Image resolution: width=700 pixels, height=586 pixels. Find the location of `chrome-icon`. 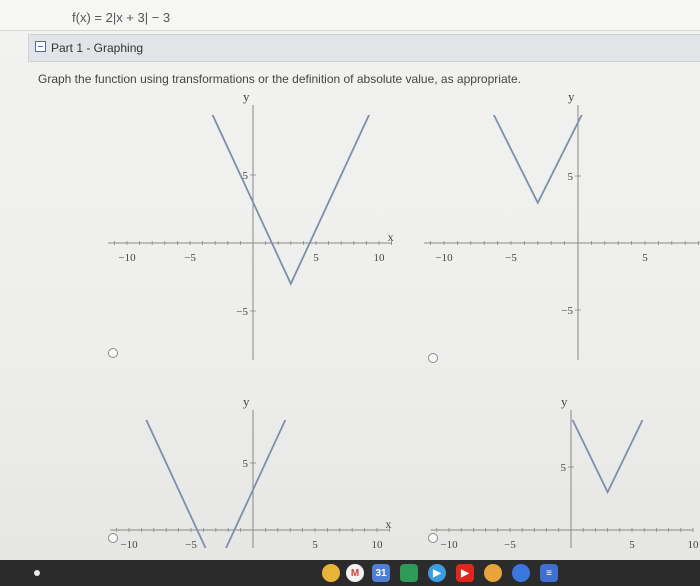

chrome-icon is located at coordinates (331, 573).